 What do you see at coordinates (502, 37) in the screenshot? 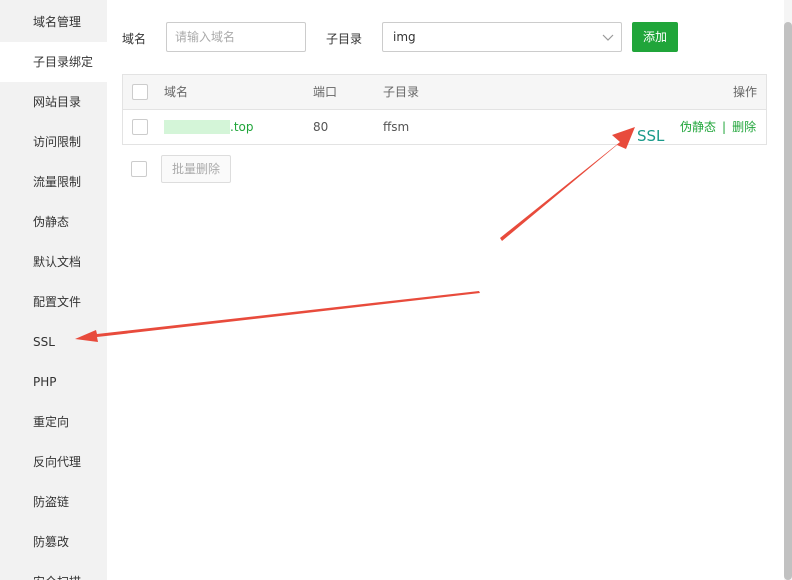
I see `subdir-select: img` at bounding box center [502, 37].